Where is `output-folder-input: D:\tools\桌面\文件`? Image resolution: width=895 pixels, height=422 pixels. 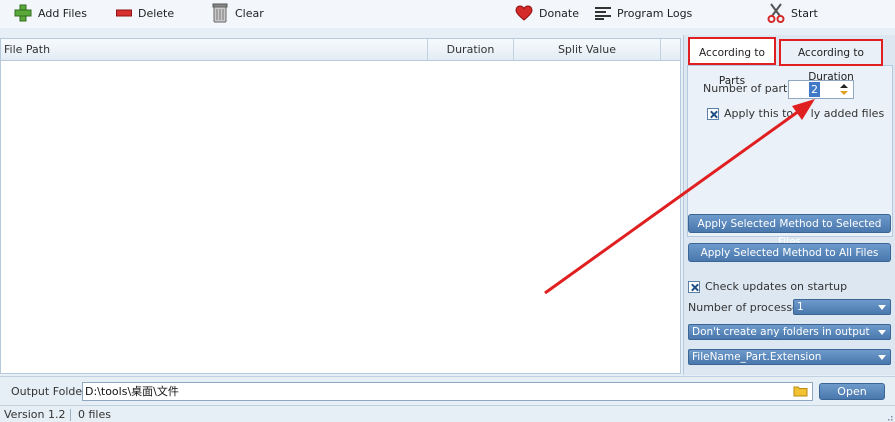
output-folder-input: D:\tools\桌面\文件 is located at coordinates (447, 391).